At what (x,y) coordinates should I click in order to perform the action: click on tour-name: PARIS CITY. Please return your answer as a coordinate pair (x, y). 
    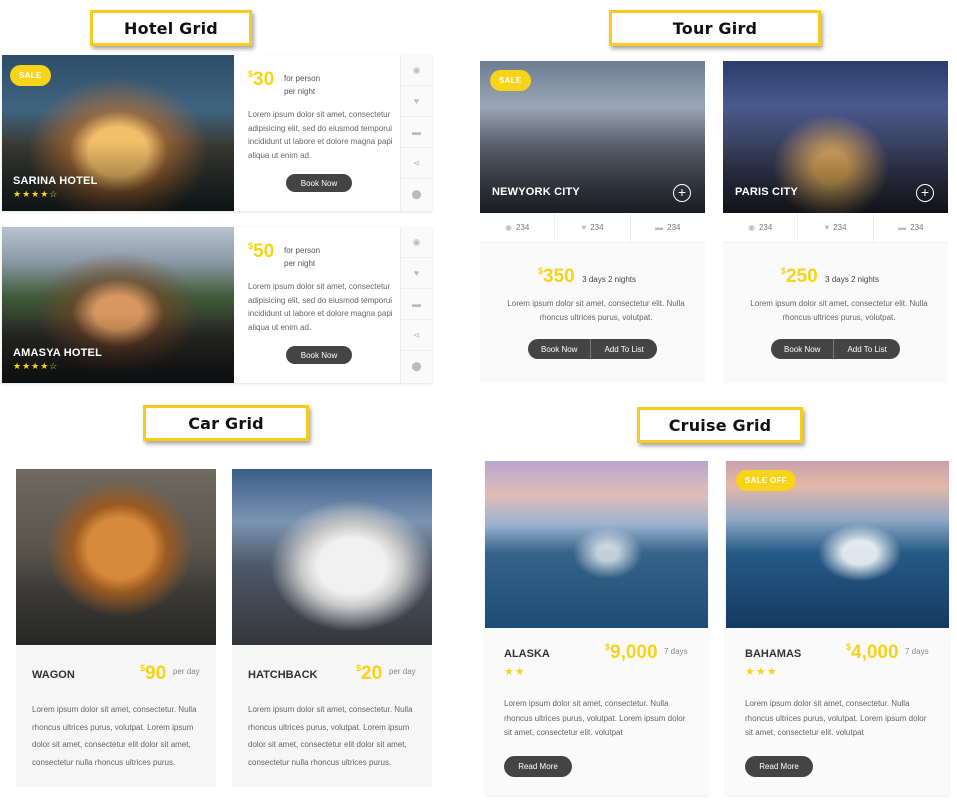
    Looking at the image, I should click on (766, 192).